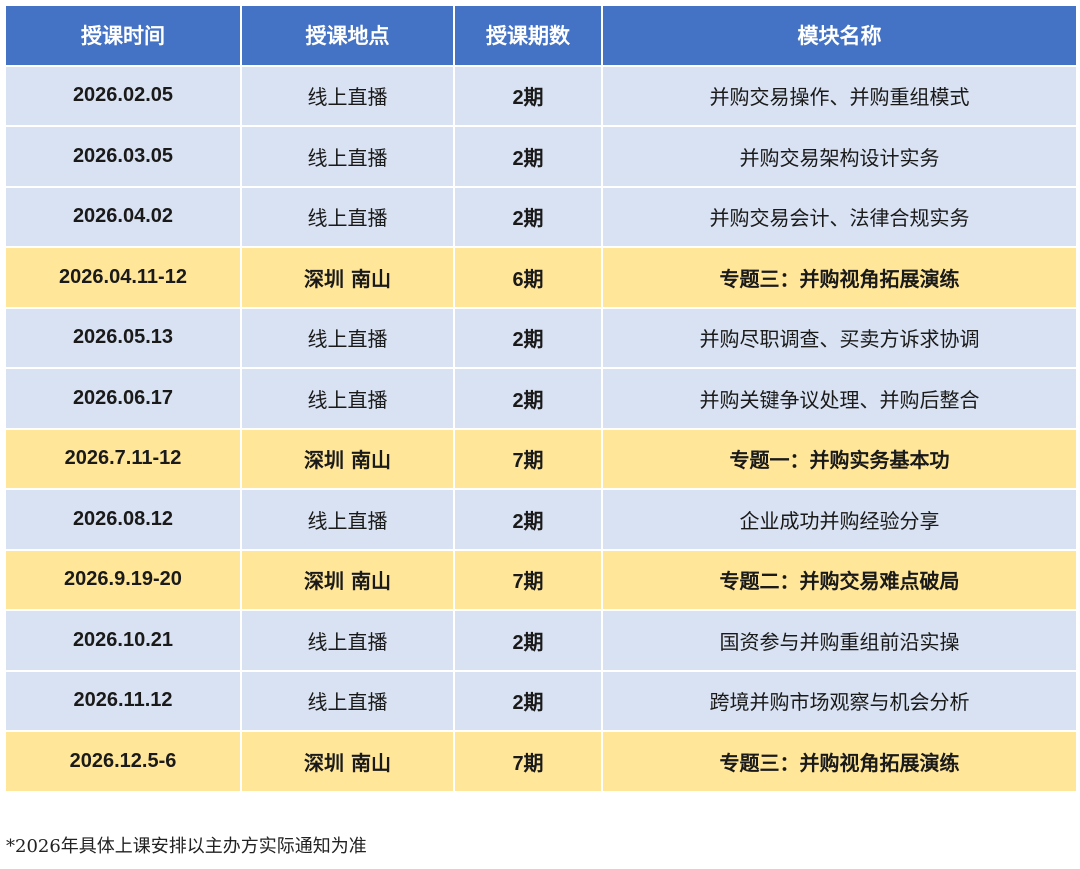 This screenshot has height=869, width=1080. Describe the element at coordinates (123, 640) in the screenshot. I see `cell-date: 2026.10.21` at that location.